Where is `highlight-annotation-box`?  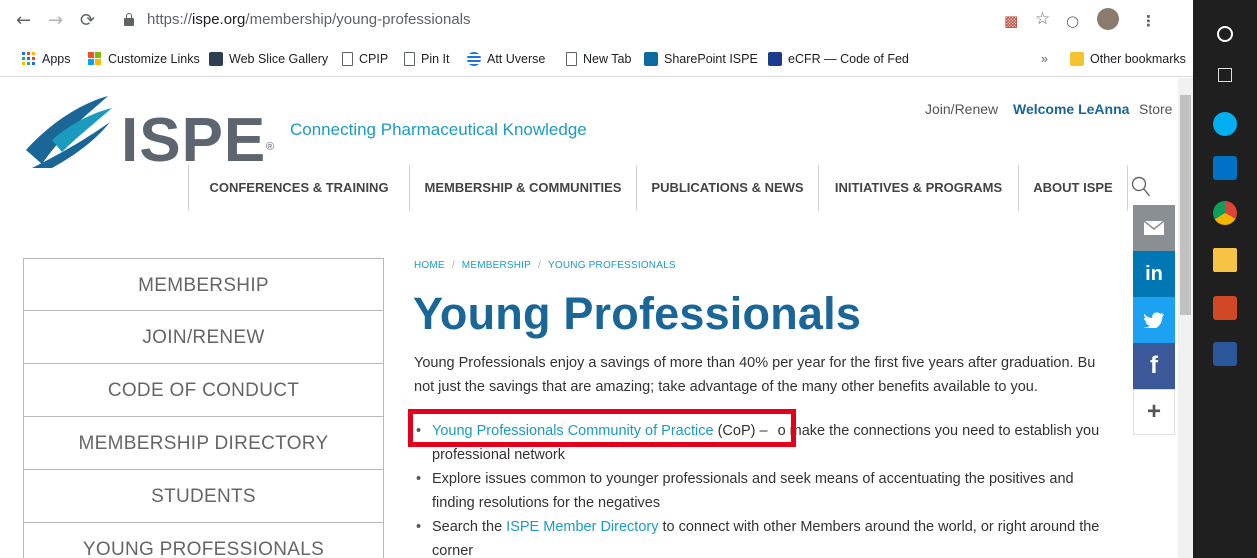 highlight-annotation-box is located at coordinates (602, 428).